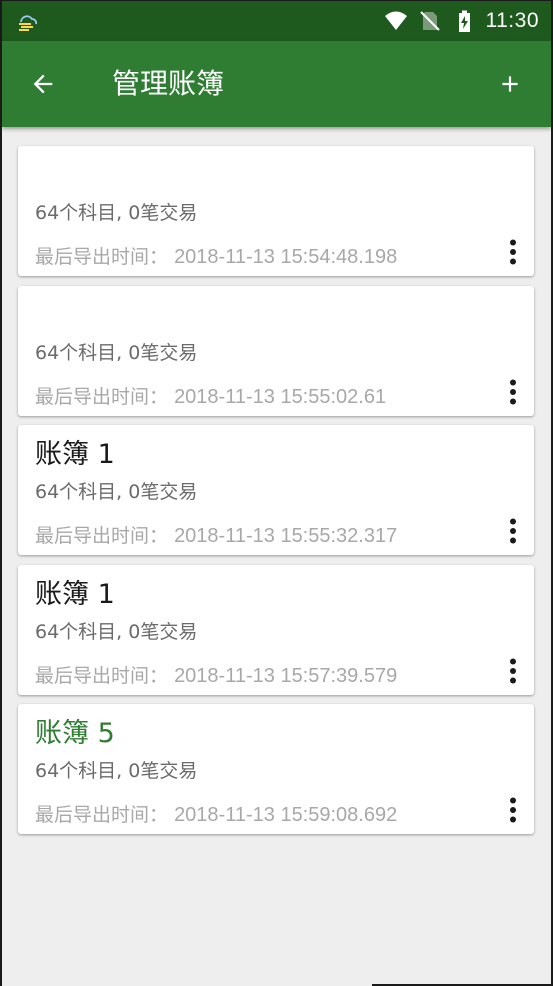 Image resolution: width=553 pixels, height=986 pixels. What do you see at coordinates (512, 20) in the screenshot?
I see `status-time: 11:30` at bounding box center [512, 20].